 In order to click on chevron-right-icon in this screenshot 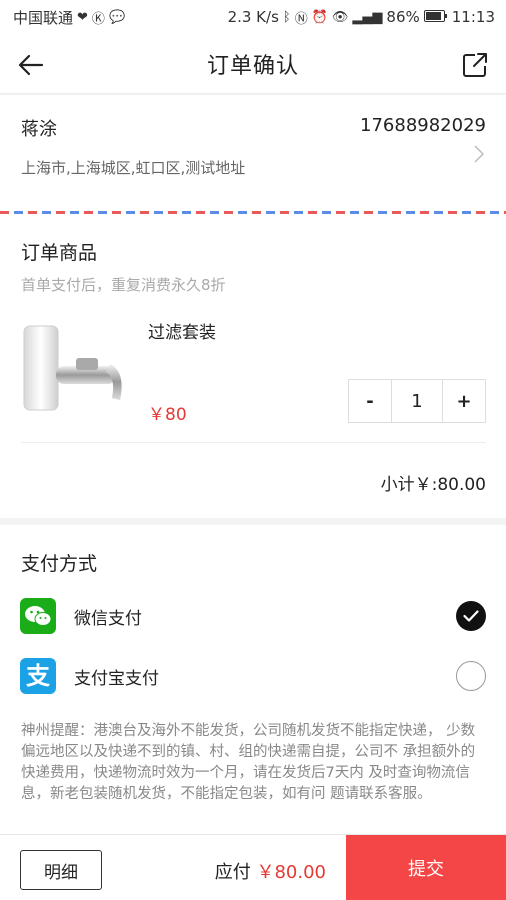, I will do `click(479, 156)`.